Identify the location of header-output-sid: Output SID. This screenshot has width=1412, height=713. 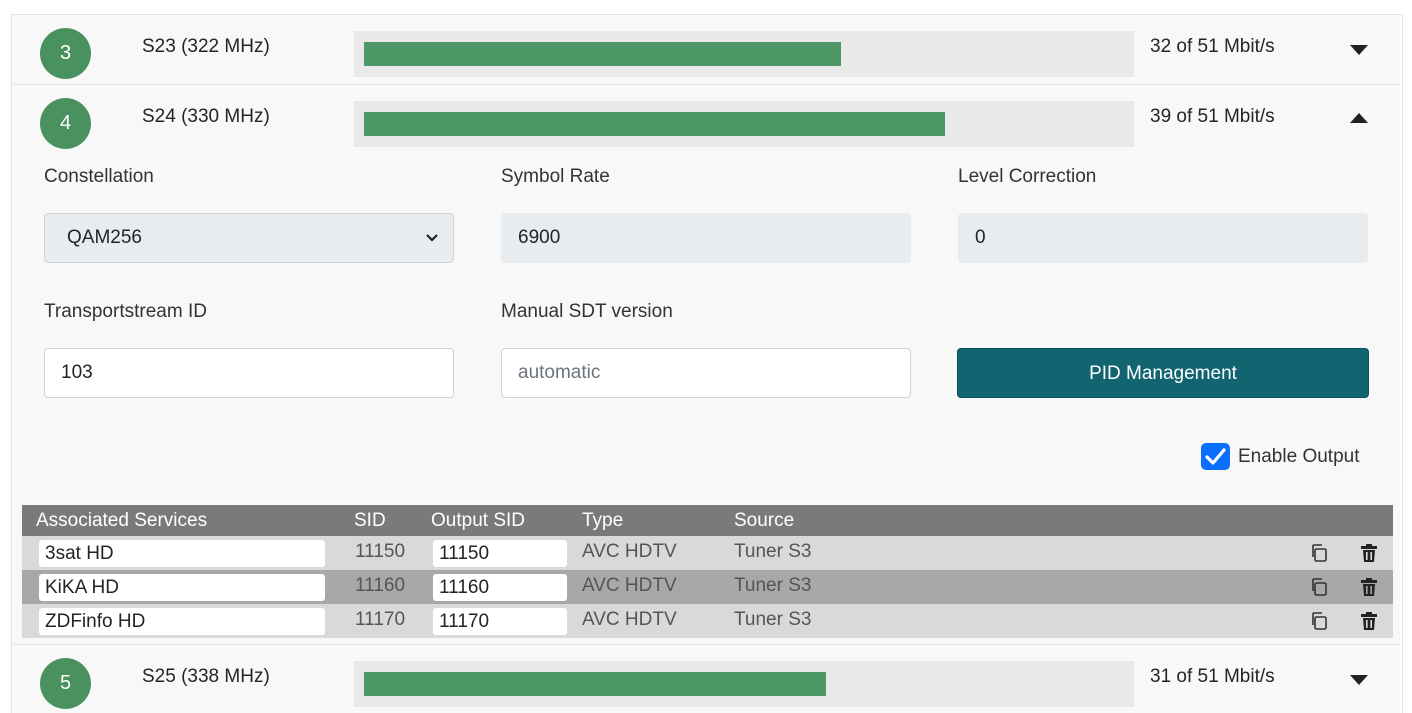
(478, 520).